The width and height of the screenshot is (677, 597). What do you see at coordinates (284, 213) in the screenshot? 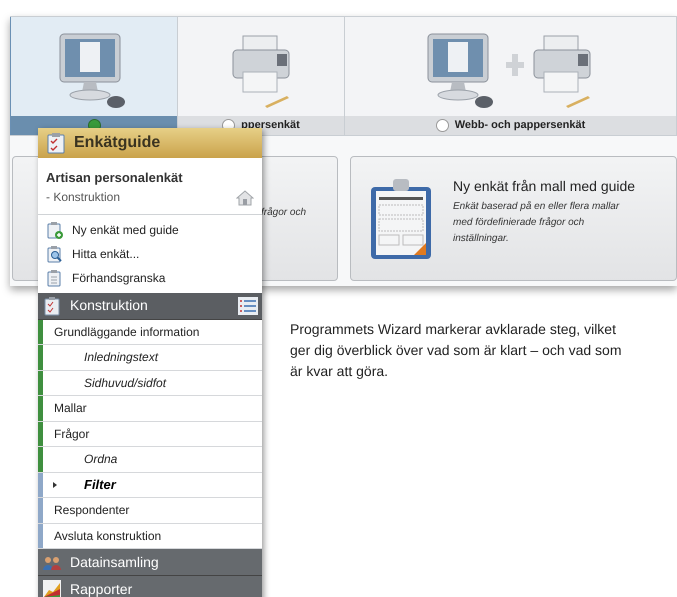
I see `card-description: frågor och` at bounding box center [284, 213].